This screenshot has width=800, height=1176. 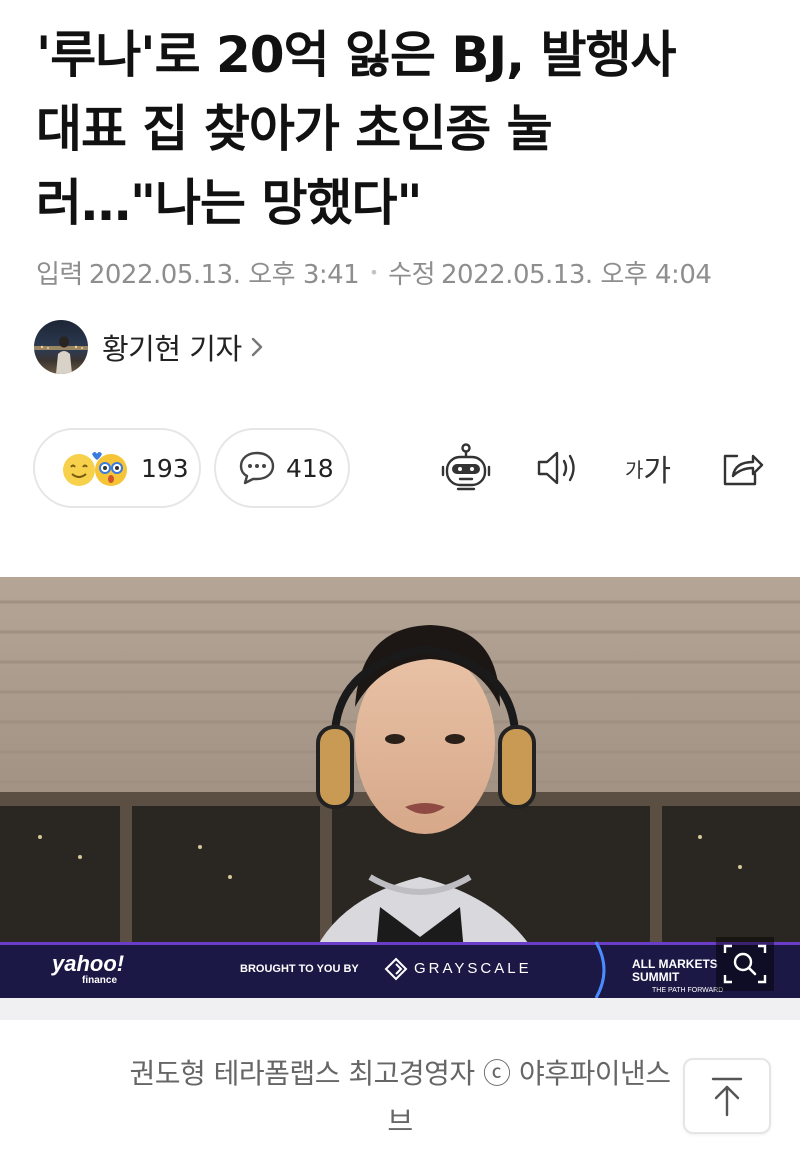 What do you see at coordinates (634, 469) in the screenshot?
I see `font-size-small-label: 가` at bounding box center [634, 469].